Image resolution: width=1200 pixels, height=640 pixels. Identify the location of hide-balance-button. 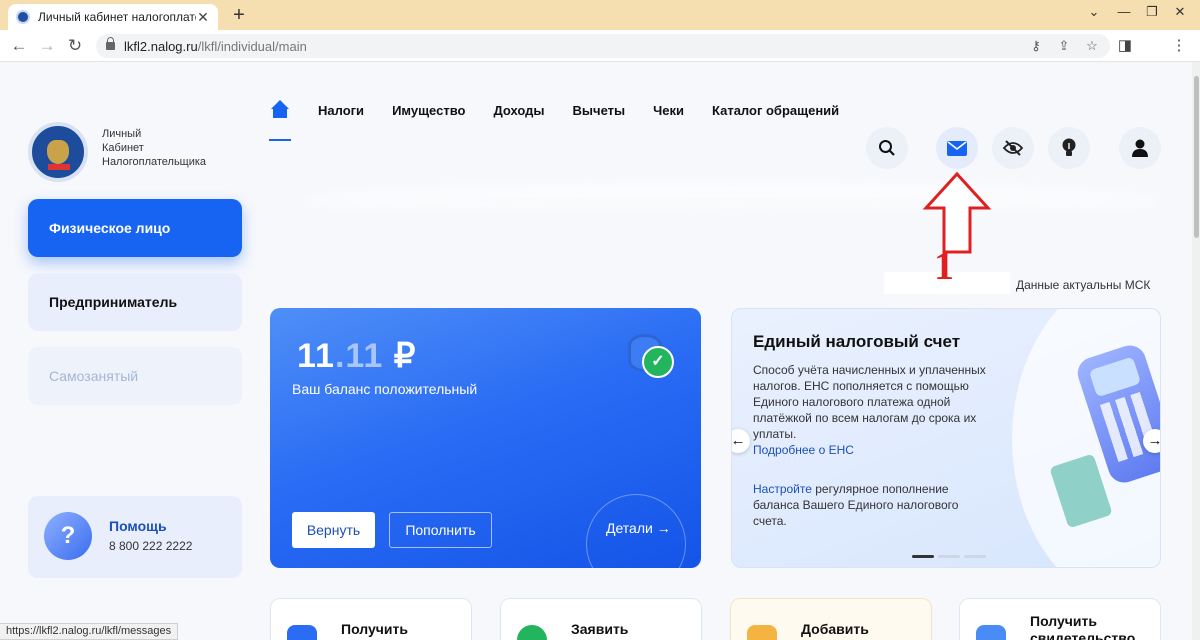
(1013, 148).